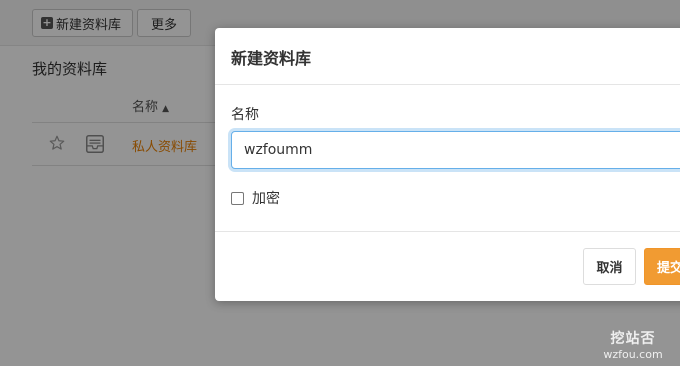  What do you see at coordinates (245, 115) in the screenshot?
I see `name-field-label: 名称` at bounding box center [245, 115].